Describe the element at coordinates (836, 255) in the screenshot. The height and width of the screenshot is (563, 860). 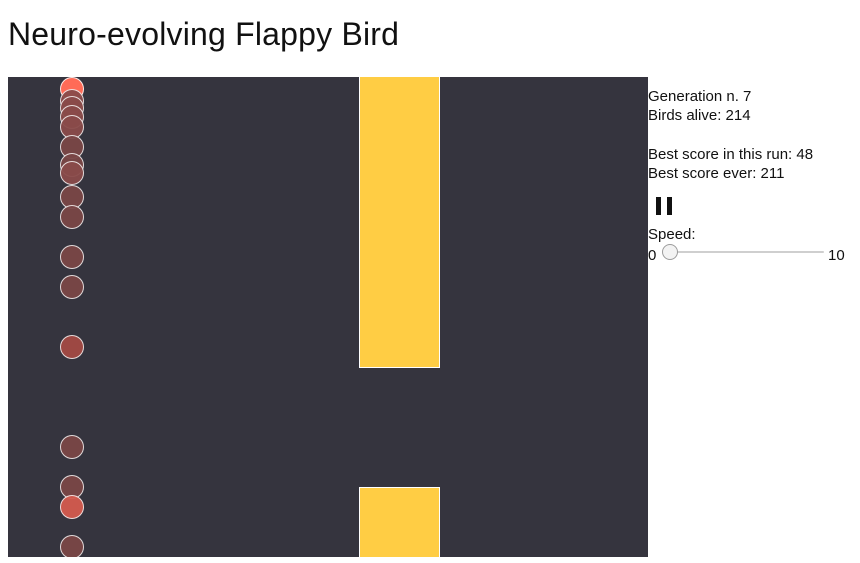
I see `speed-max-label: 10` at that location.